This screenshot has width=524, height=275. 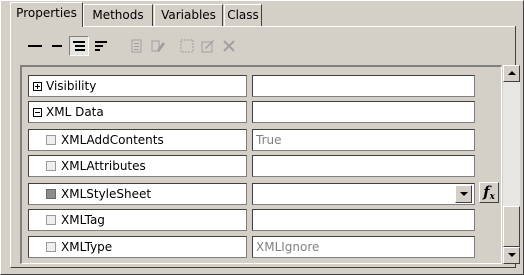 I want to click on delete-icon, so click(x=229, y=46).